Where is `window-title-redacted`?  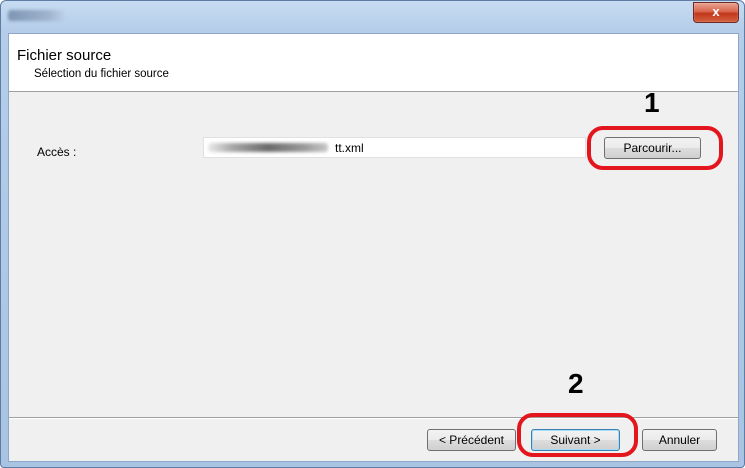
window-title-redacted is located at coordinates (37, 15).